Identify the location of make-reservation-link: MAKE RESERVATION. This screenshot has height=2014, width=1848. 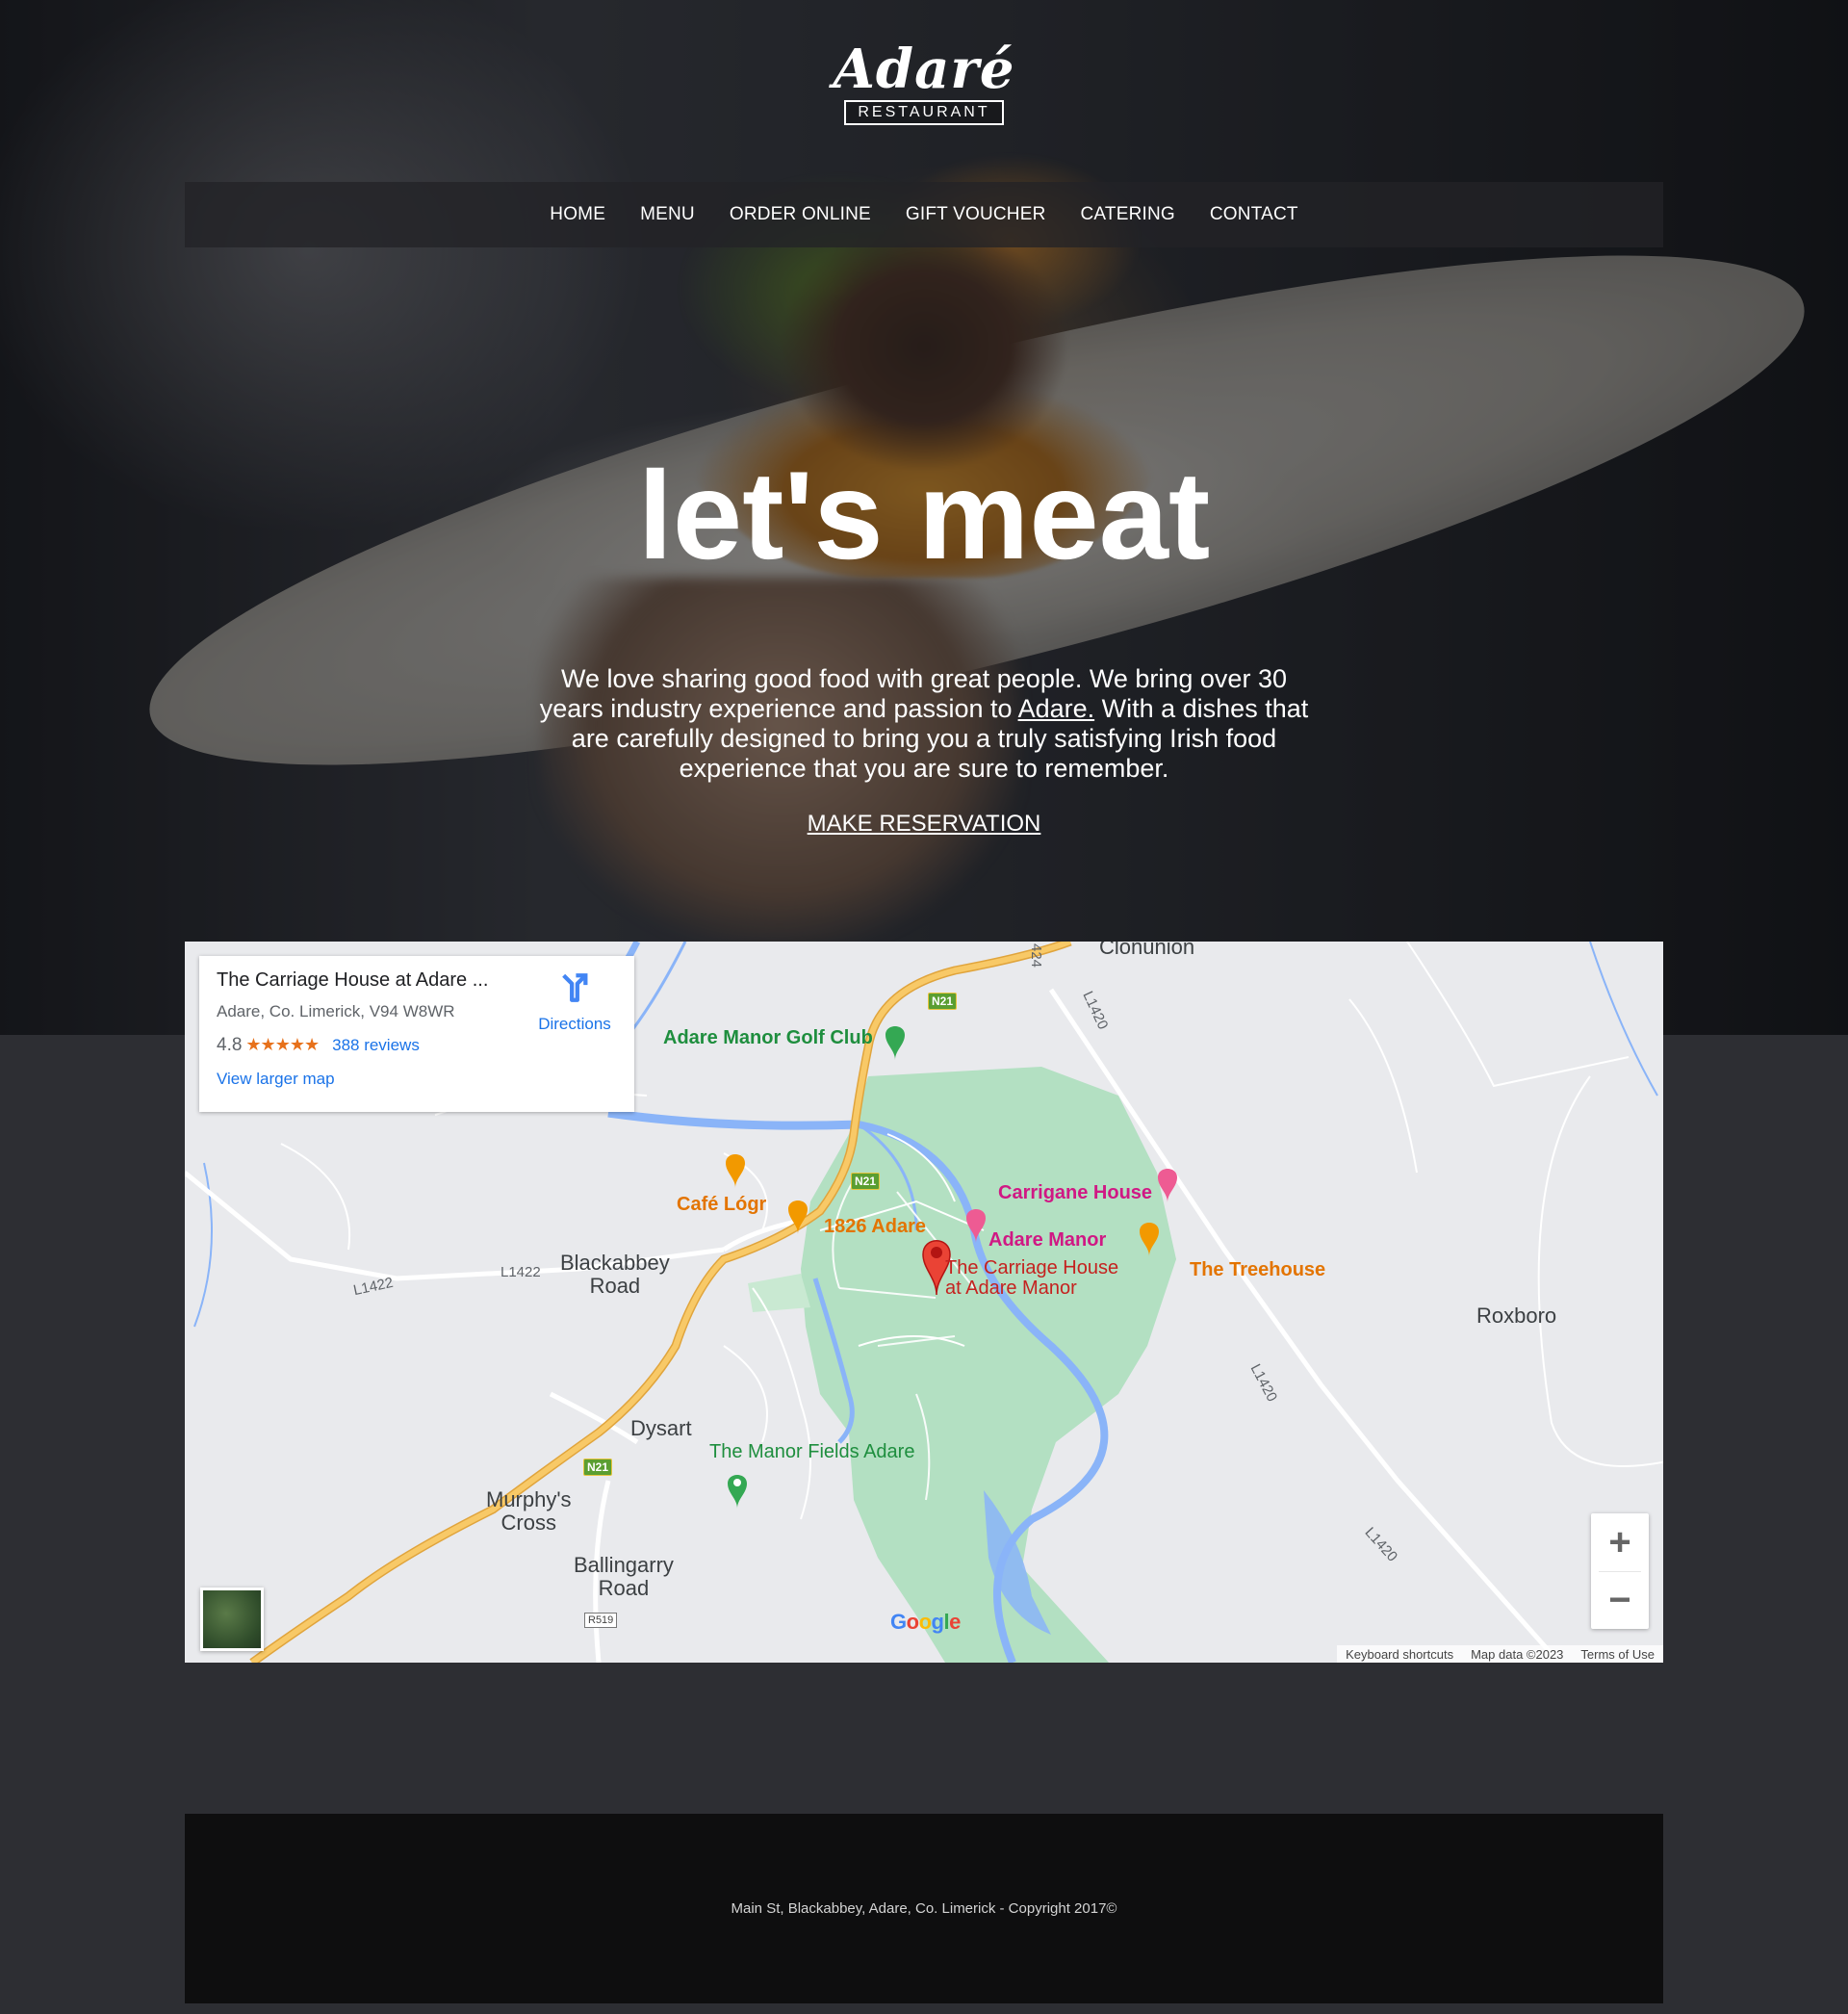
(924, 824).